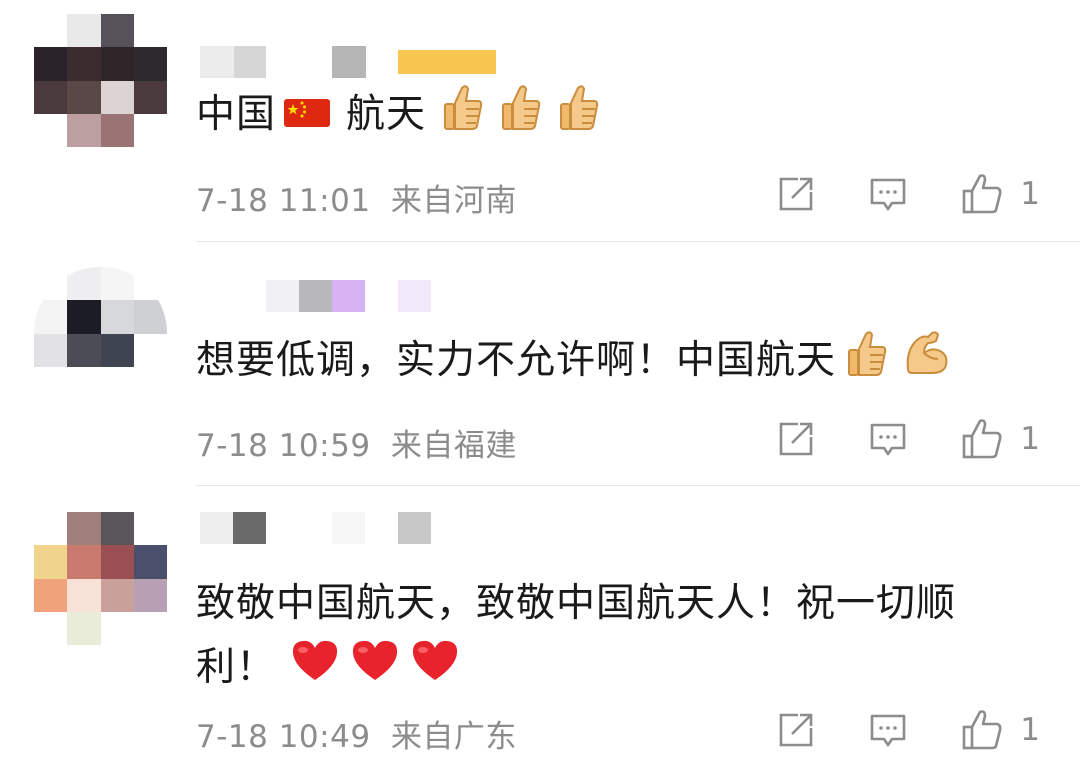  What do you see at coordinates (283, 446) in the screenshot?
I see `comment-time: 7-18 10:59` at bounding box center [283, 446].